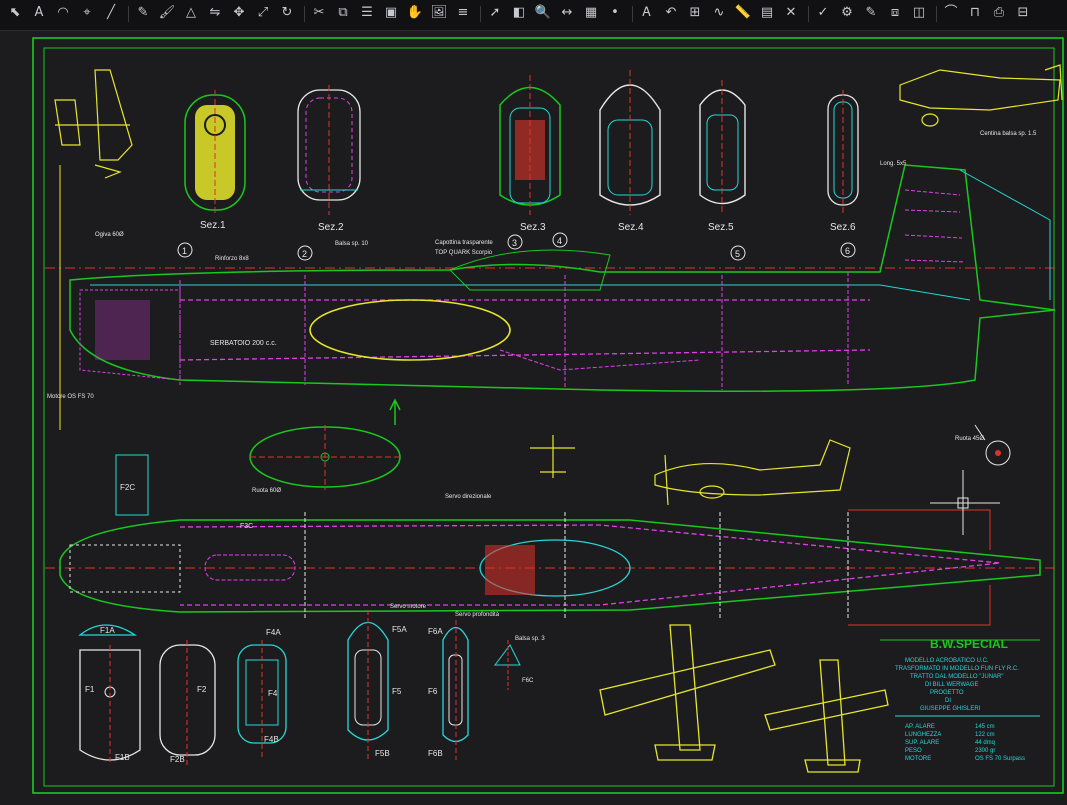 The image size is (1067, 805). I want to click on profile-top-right, so click(981, 95).